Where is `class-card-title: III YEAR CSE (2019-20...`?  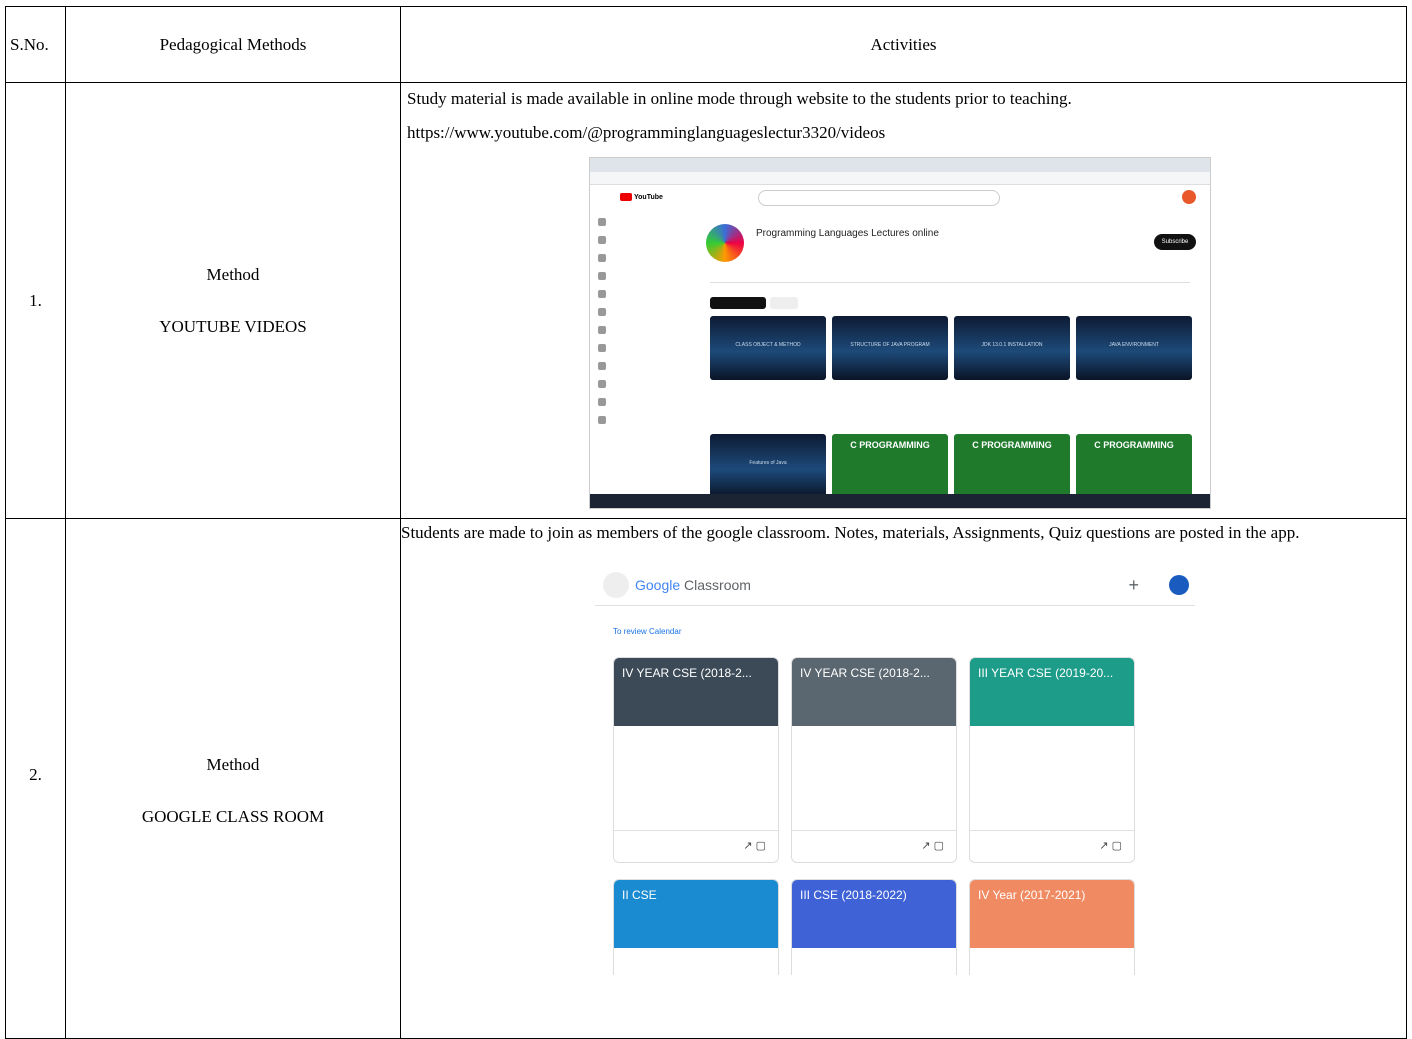
class-card-title: III YEAR CSE (2019-20... is located at coordinates (1052, 692).